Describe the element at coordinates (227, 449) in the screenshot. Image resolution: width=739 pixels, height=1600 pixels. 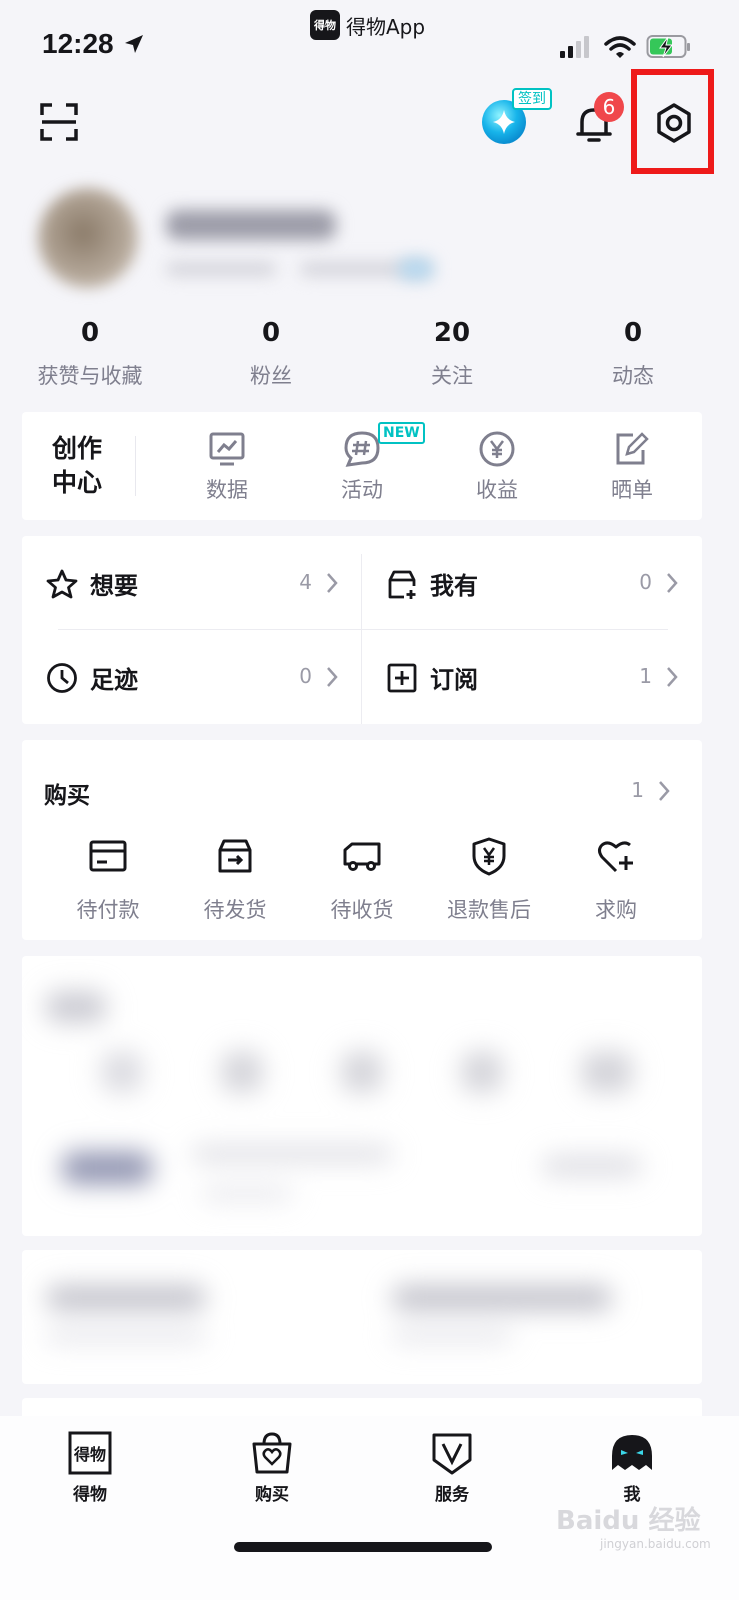
I see `monitor-chart-icon` at that location.